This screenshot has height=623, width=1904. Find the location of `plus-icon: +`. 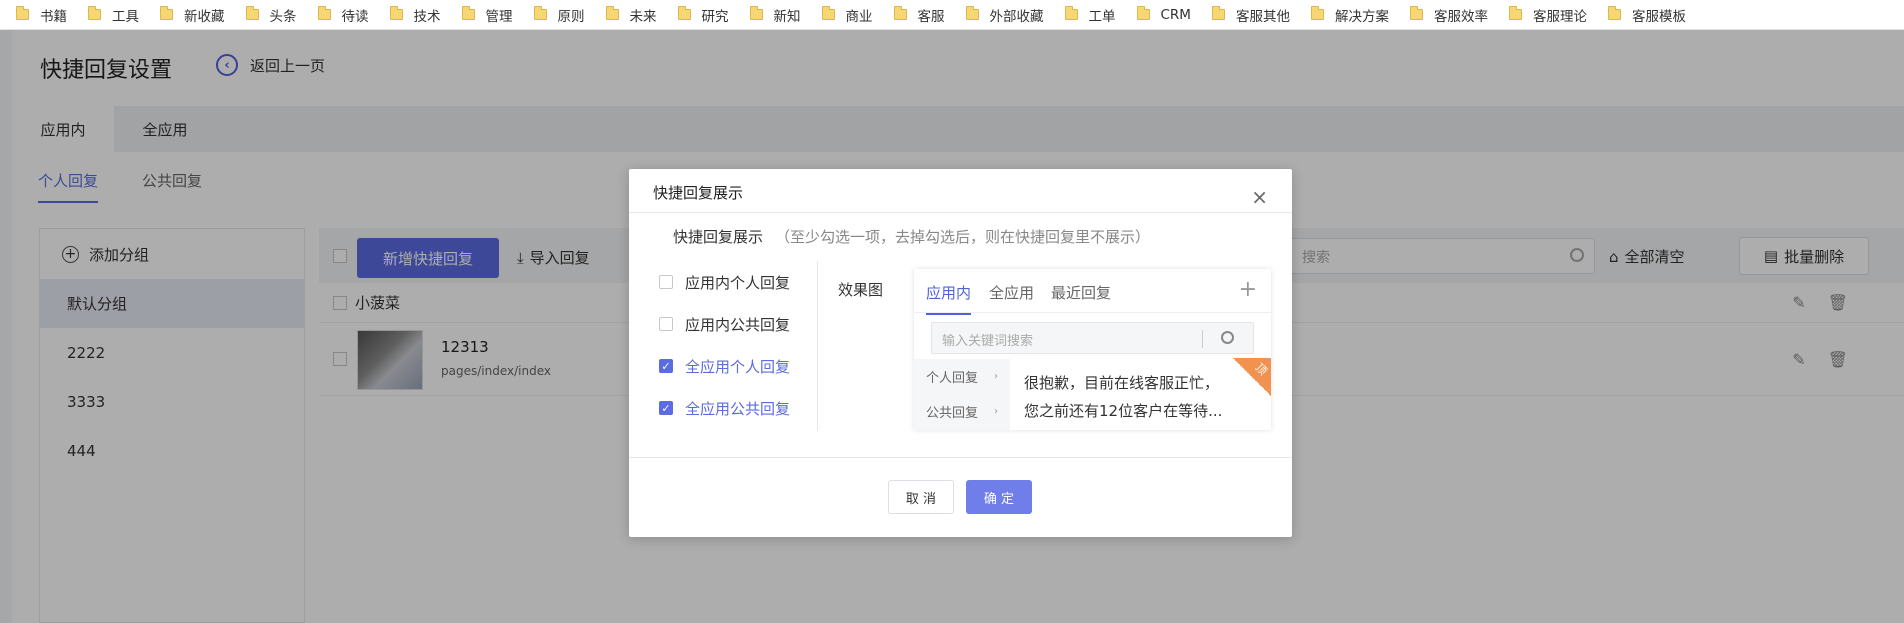

plus-icon: + is located at coordinates (1247, 289).